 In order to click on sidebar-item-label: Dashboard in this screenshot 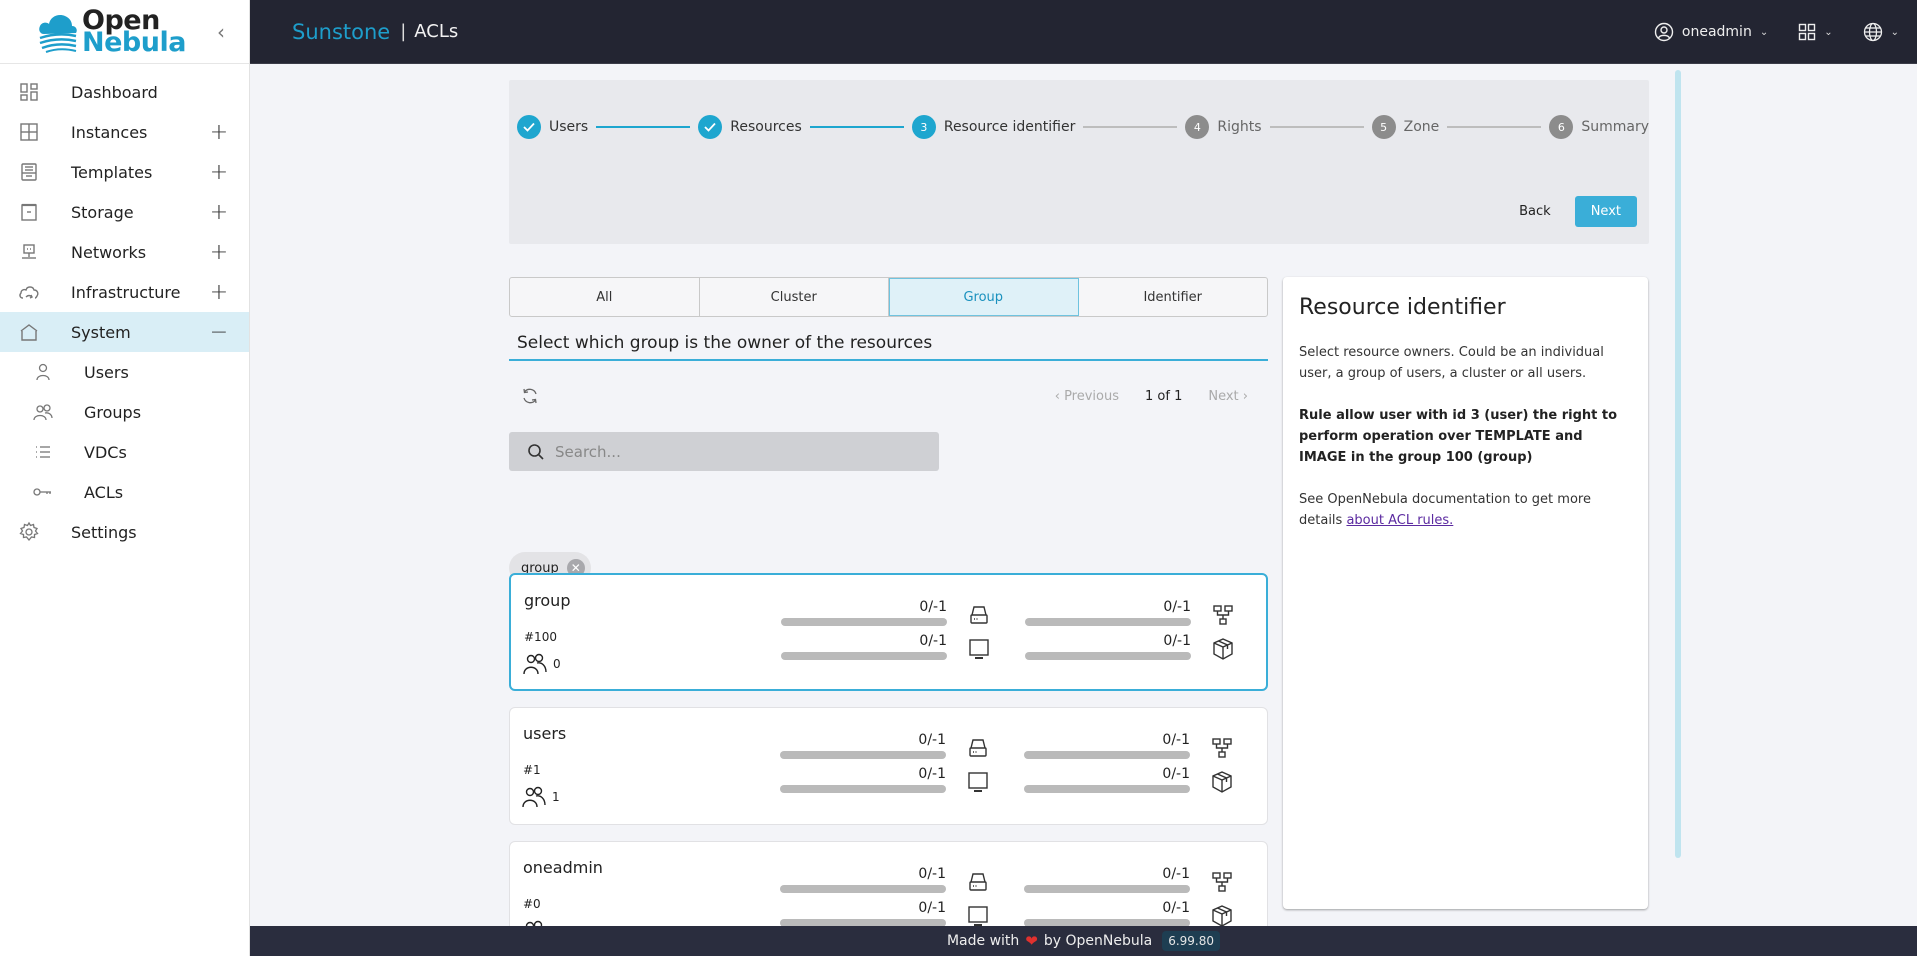, I will do `click(114, 92)`.